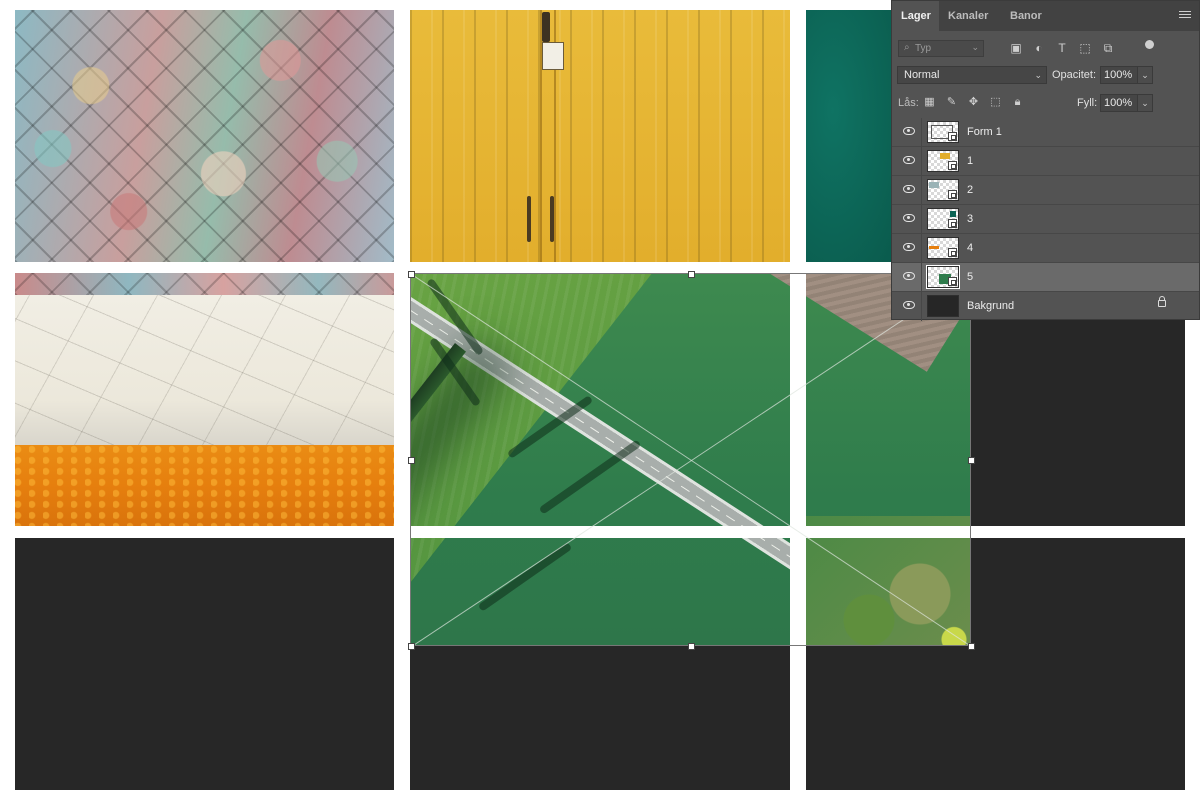 Image resolution: width=1200 pixels, height=799 pixels. I want to click on layer-name: 1, so click(970, 161).